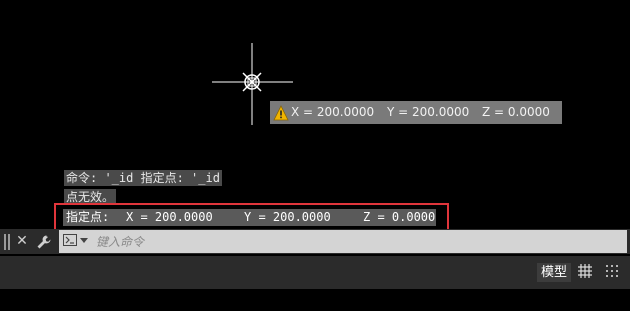 This screenshot has width=630, height=311. Describe the element at coordinates (70, 240) in the screenshot. I see `command-prompt-icon` at that location.